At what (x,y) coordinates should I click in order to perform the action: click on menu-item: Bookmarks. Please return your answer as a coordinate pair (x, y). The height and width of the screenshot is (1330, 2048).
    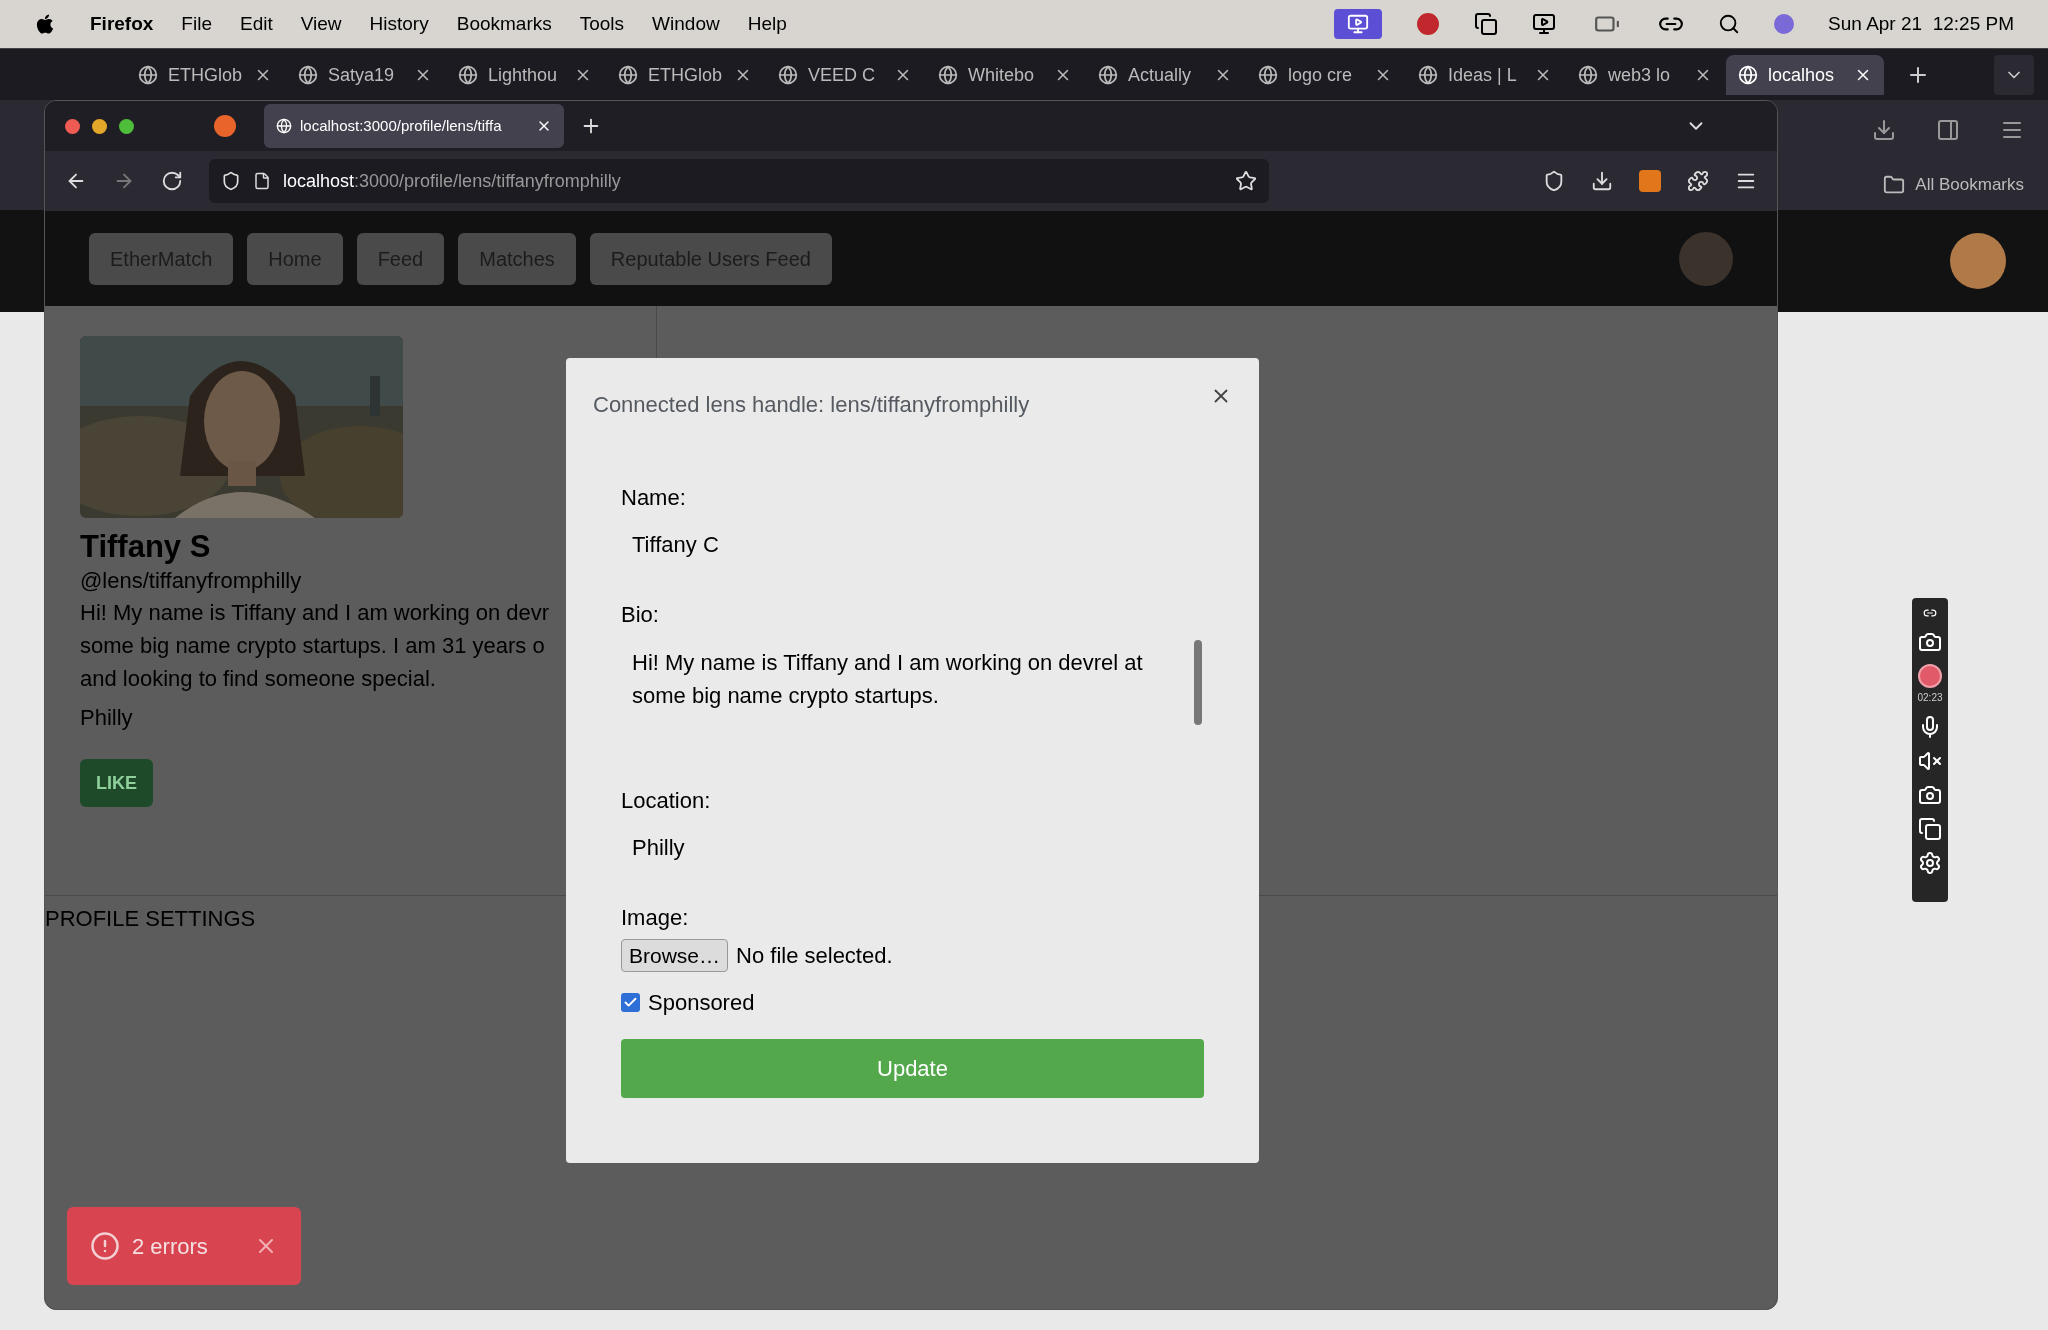
    Looking at the image, I should click on (504, 24).